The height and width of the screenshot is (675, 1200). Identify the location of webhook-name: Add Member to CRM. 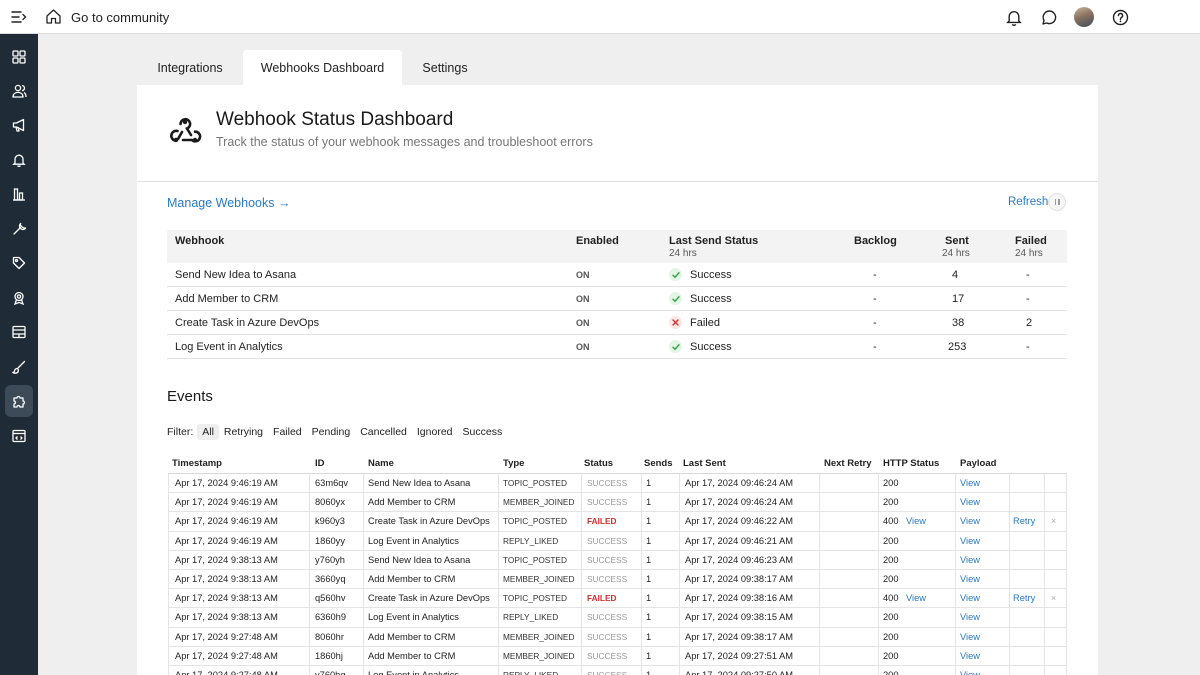
(226, 299).